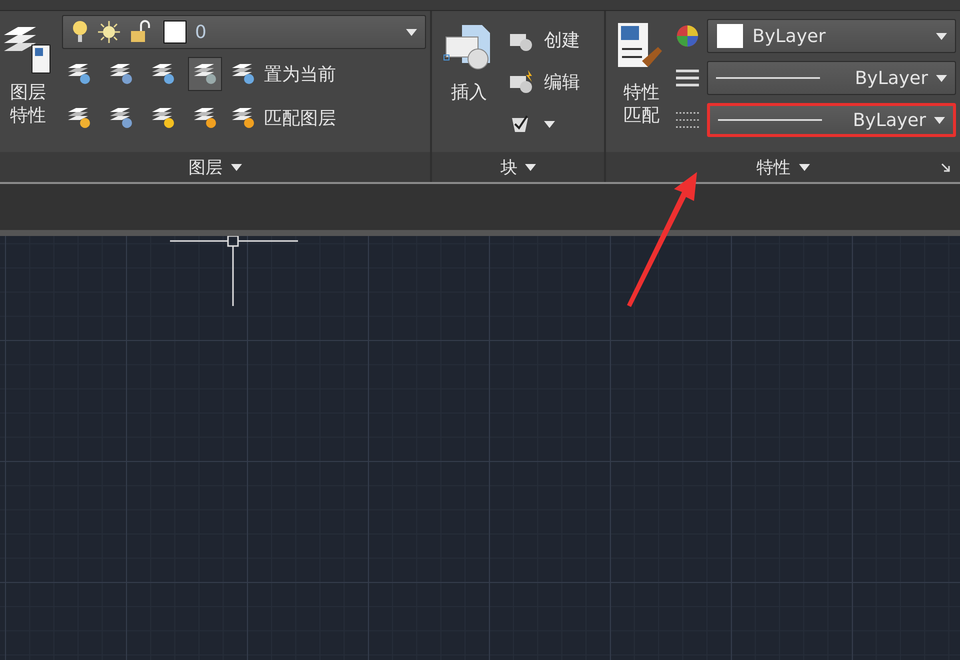 The image size is (960, 660). Describe the element at coordinates (244, 32) in the screenshot. I see `layer-dropdown: 0` at that location.